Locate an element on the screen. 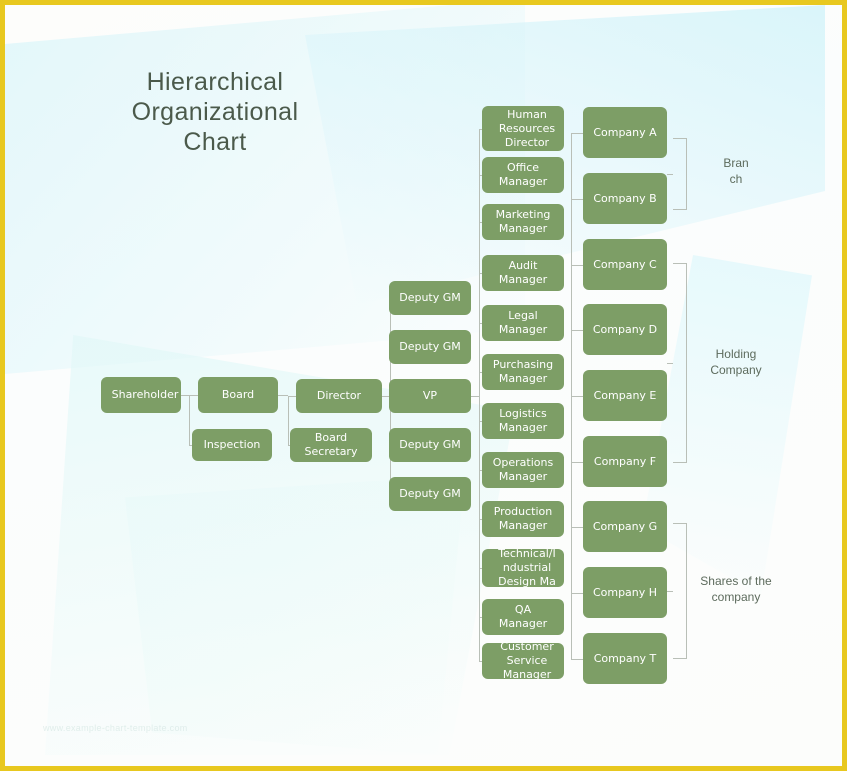  node-company-g: Company G is located at coordinates (625, 526).